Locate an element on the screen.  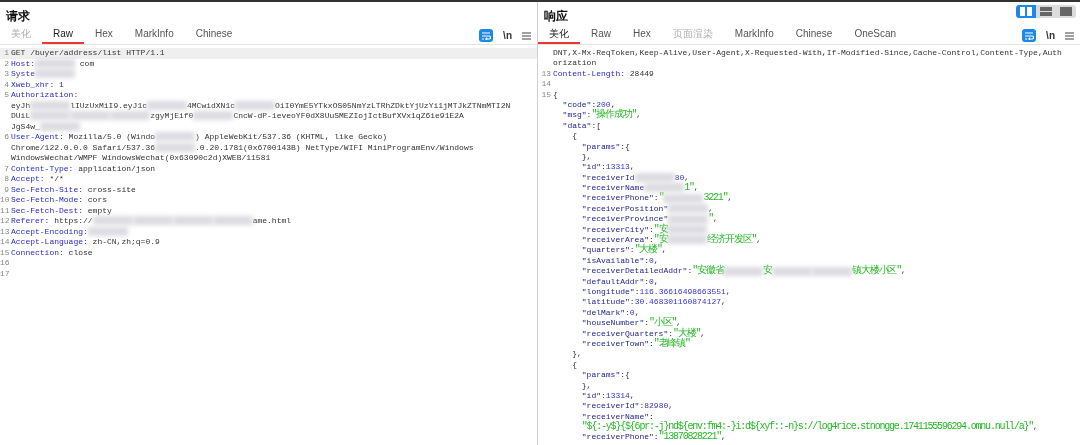
code-line: Connection: close is located at coordinates (52, 252).